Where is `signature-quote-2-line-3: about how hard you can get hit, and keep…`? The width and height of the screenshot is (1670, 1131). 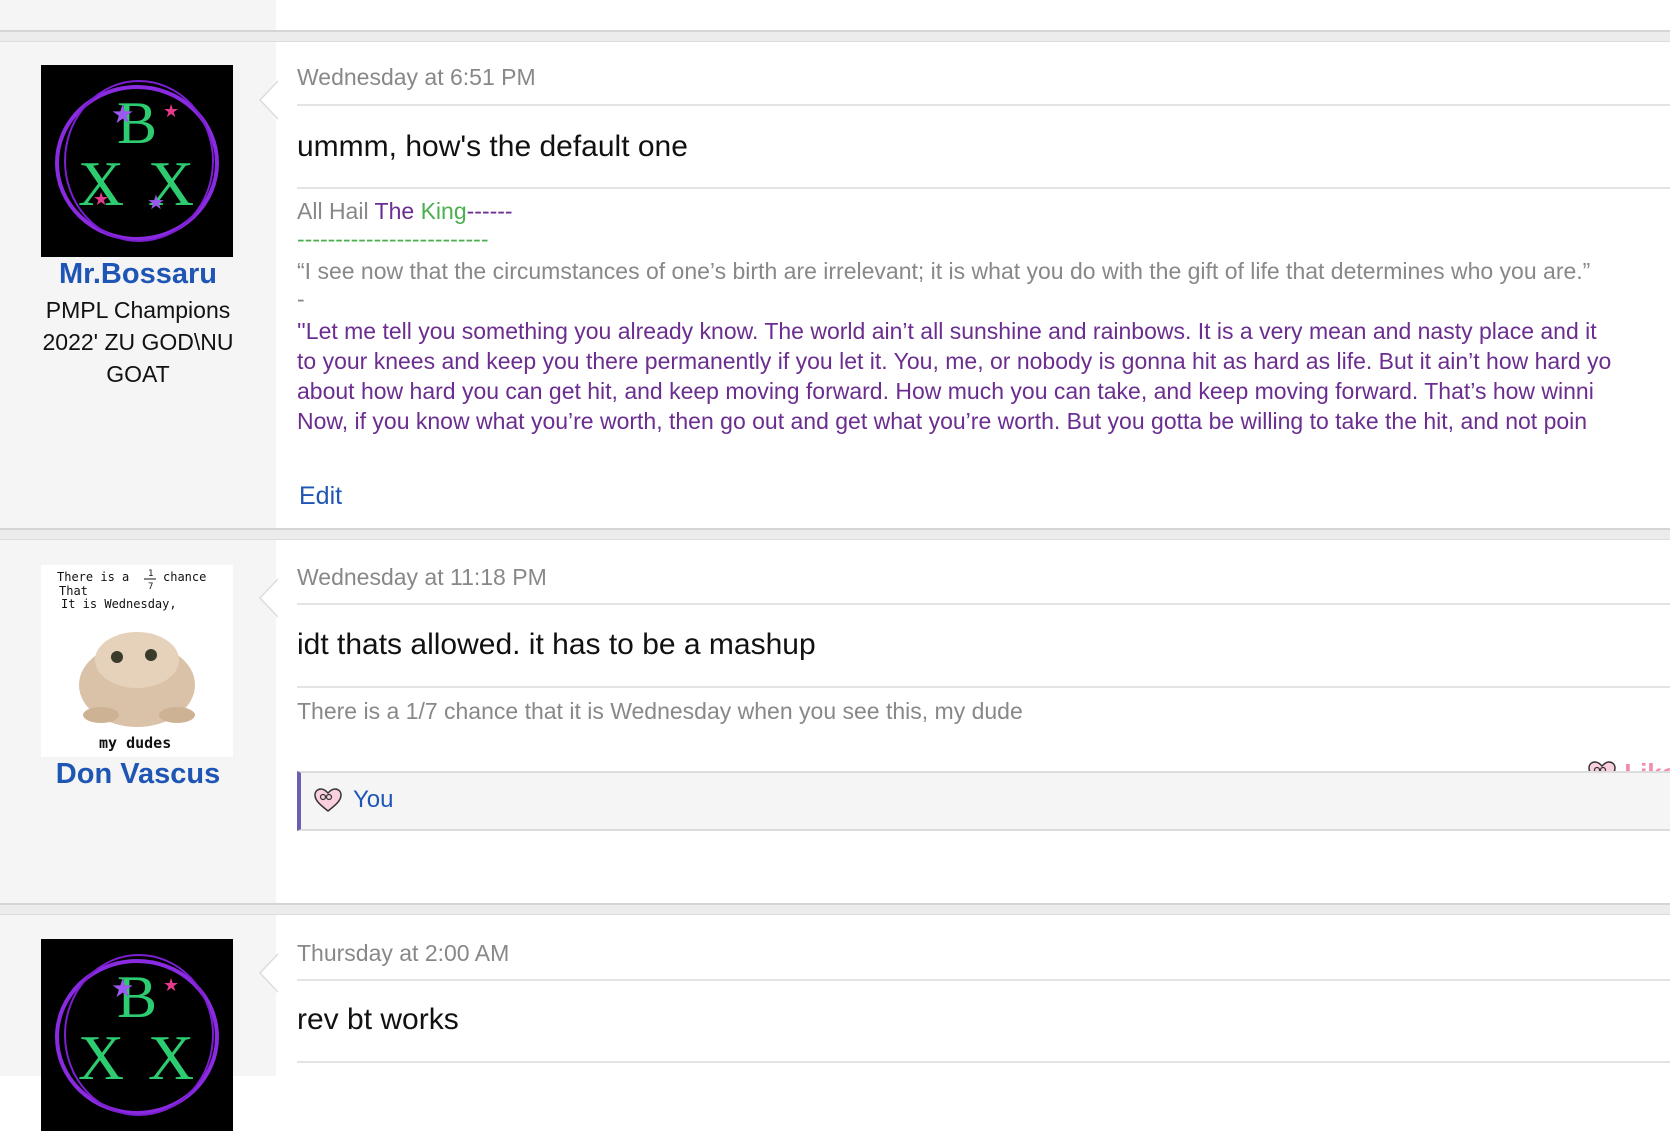 signature-quote-2-line-3: about how hard you can get hit, and keep… is located at coordinates (945, 391).